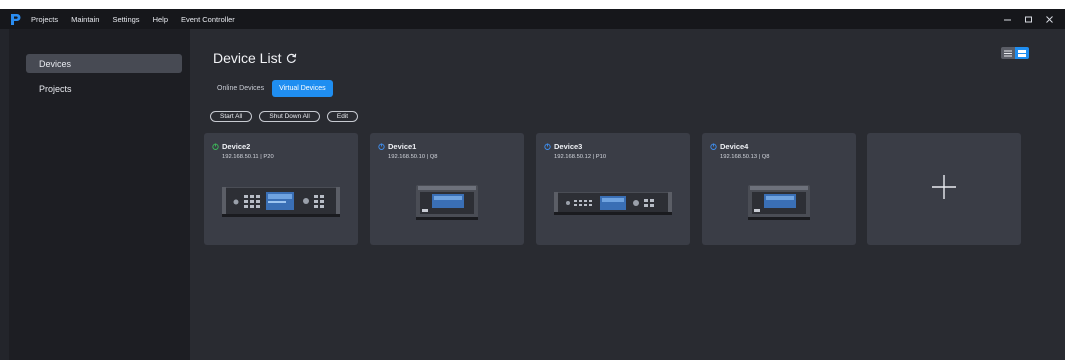  I want to click on menu-maintain: Maintain, so click(85, 19).